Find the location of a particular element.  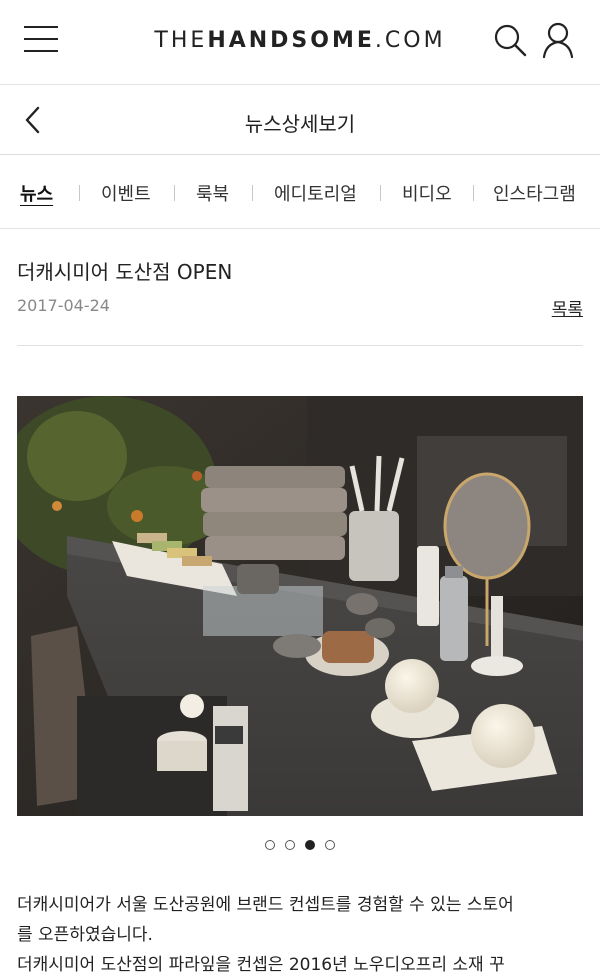

article-body-line: 더캐시미어가 서울 도산공원에 브랜드 컨셉트를 경험할 수 있는 스토어 is located at coordinates (265, 905).